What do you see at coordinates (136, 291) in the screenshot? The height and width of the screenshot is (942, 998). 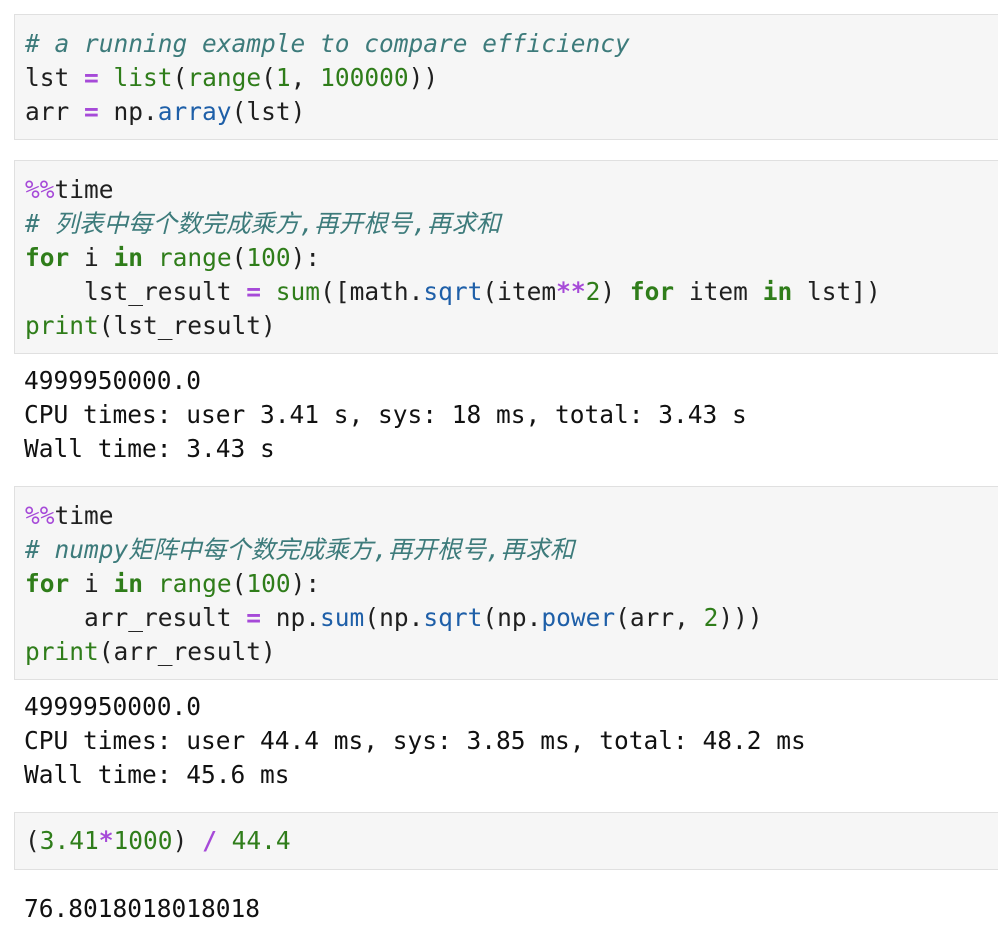 I see `code-token: lst_result` at bounding box center [136, 291].